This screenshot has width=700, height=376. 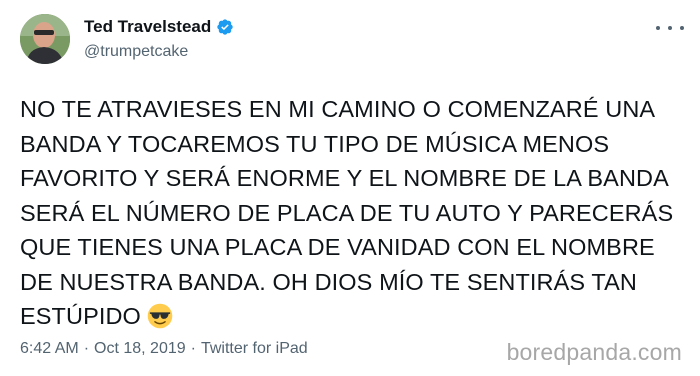 What do you see at coordinates (670, 28) in the screenshot?
I see `more-options-button` at bounding box center [670, 28].